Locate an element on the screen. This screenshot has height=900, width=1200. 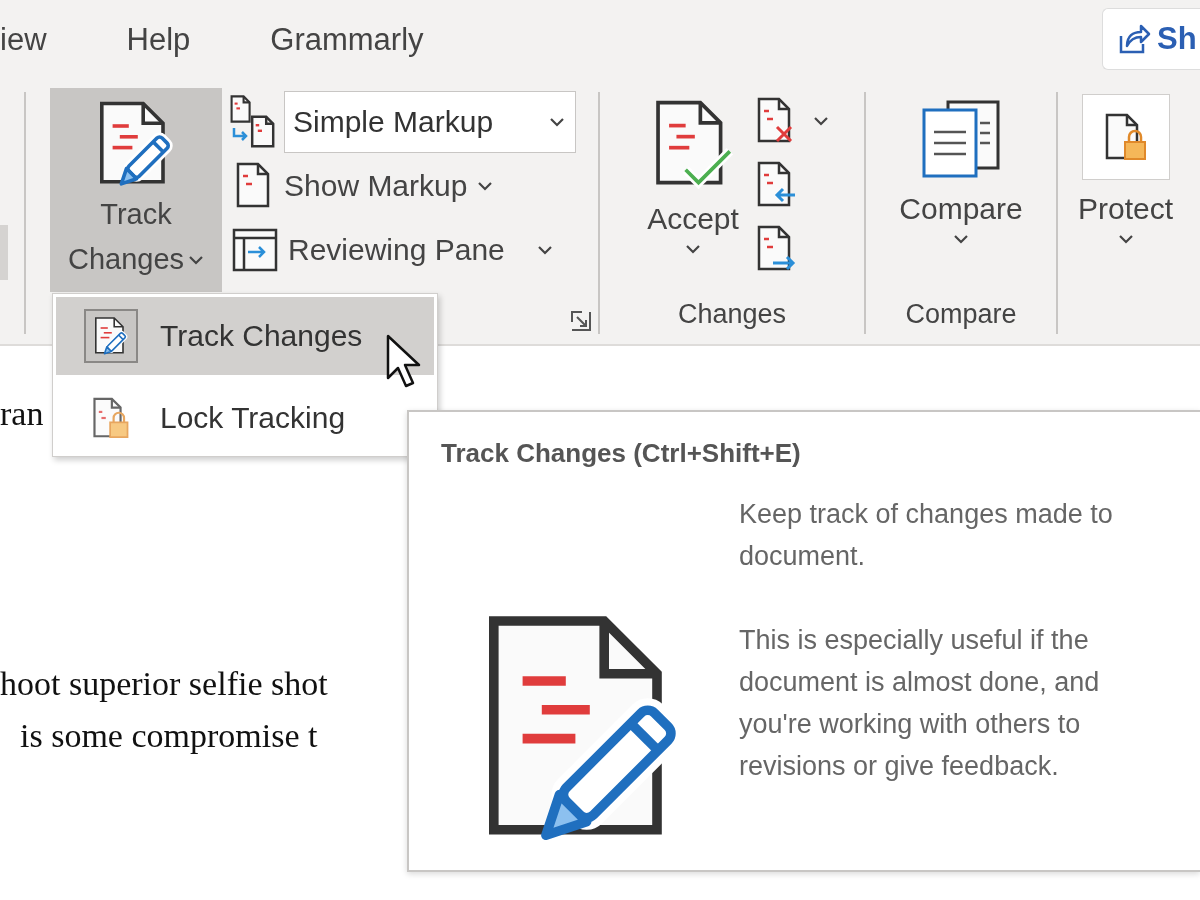
group-label: Compare is located at coordinates (961, 315).